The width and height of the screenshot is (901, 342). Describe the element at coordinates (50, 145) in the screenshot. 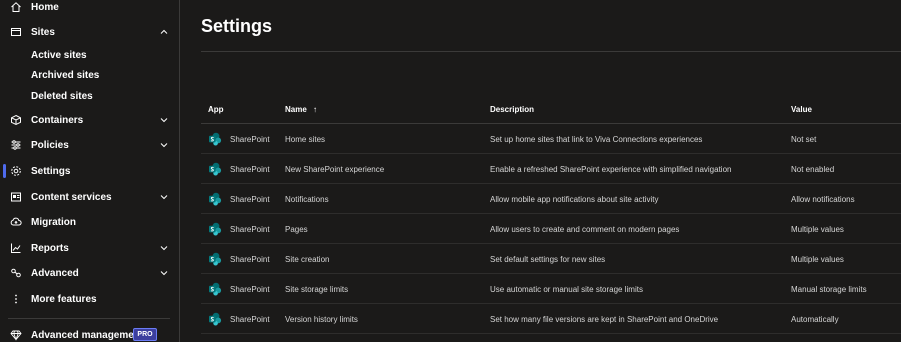

I see `nav-policies-label: Policies` at that location.